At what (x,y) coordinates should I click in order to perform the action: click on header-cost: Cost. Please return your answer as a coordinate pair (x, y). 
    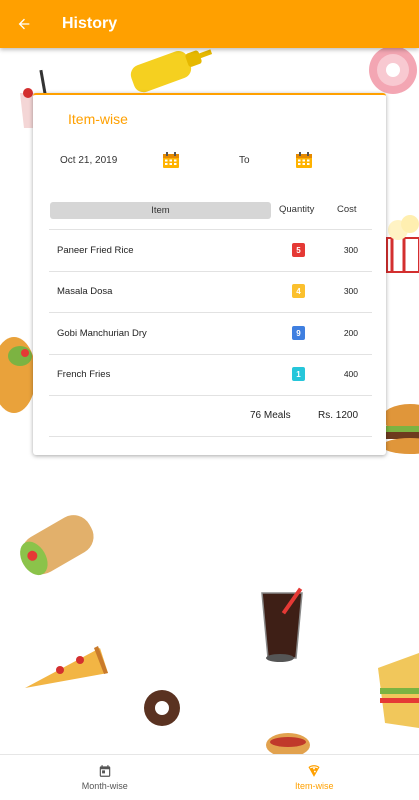
    Looking at the image, I should click on (347, 209).